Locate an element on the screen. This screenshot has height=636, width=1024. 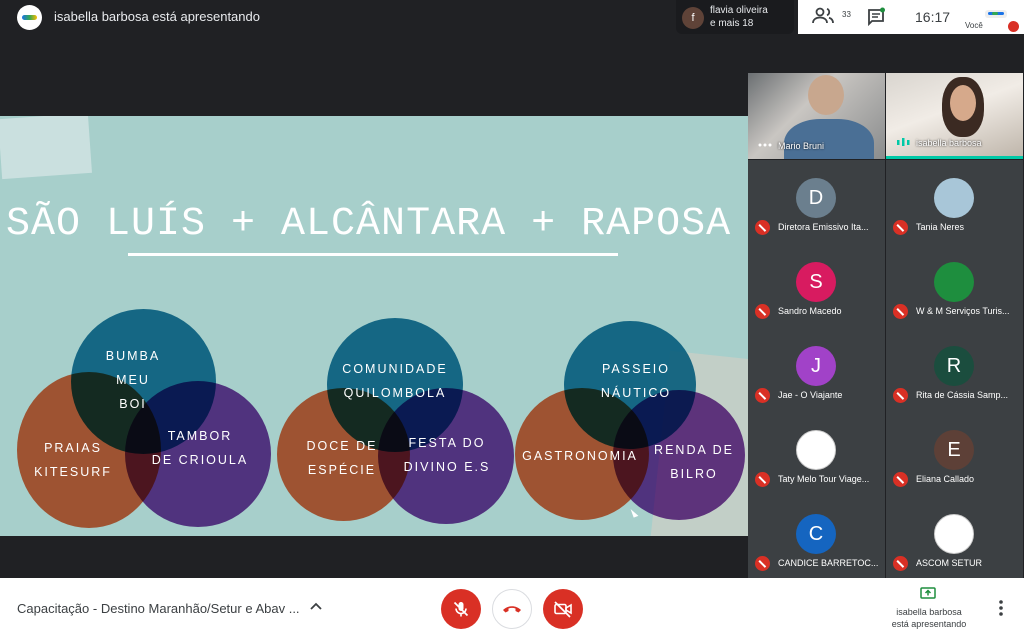
video-tile-mario: Mario Bruni is located at coordinates (816, 116).